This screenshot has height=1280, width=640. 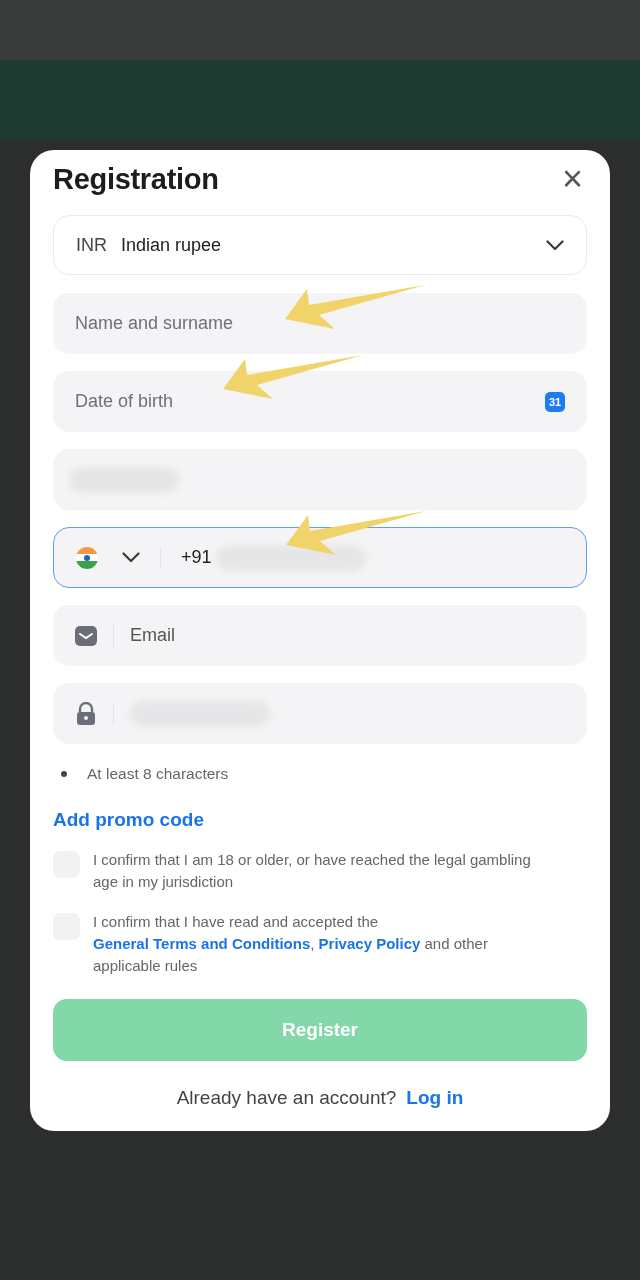 What do you see at coordinates (153, 635) in the screenshot?
I see `placeholder-text: Email` at bounding box center [153, 635].